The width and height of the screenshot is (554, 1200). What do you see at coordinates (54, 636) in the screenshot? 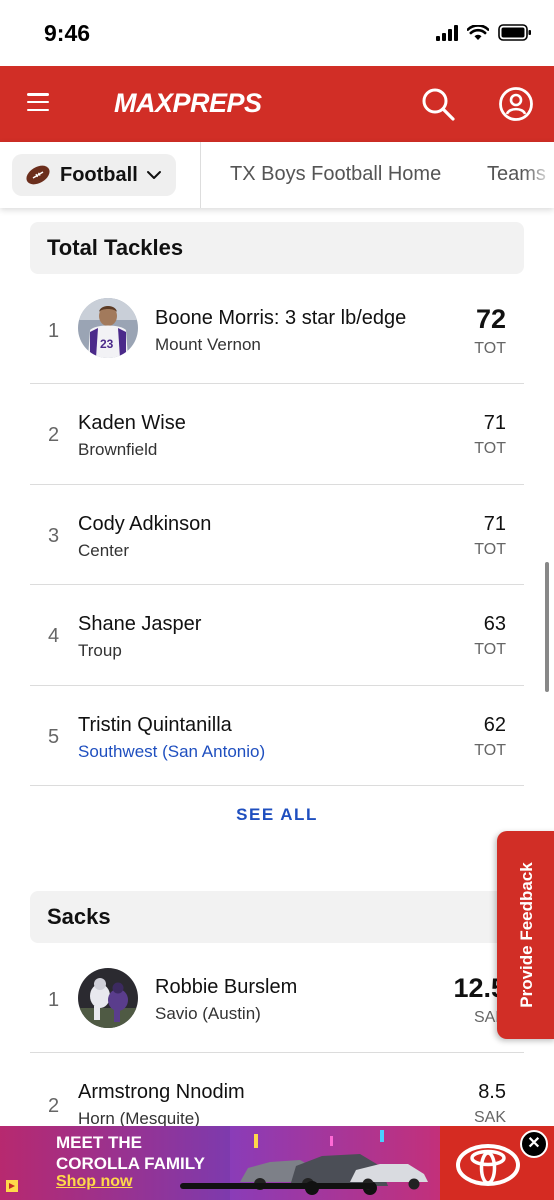
I see `rank-number: 4` at bounding box center [54, 636].